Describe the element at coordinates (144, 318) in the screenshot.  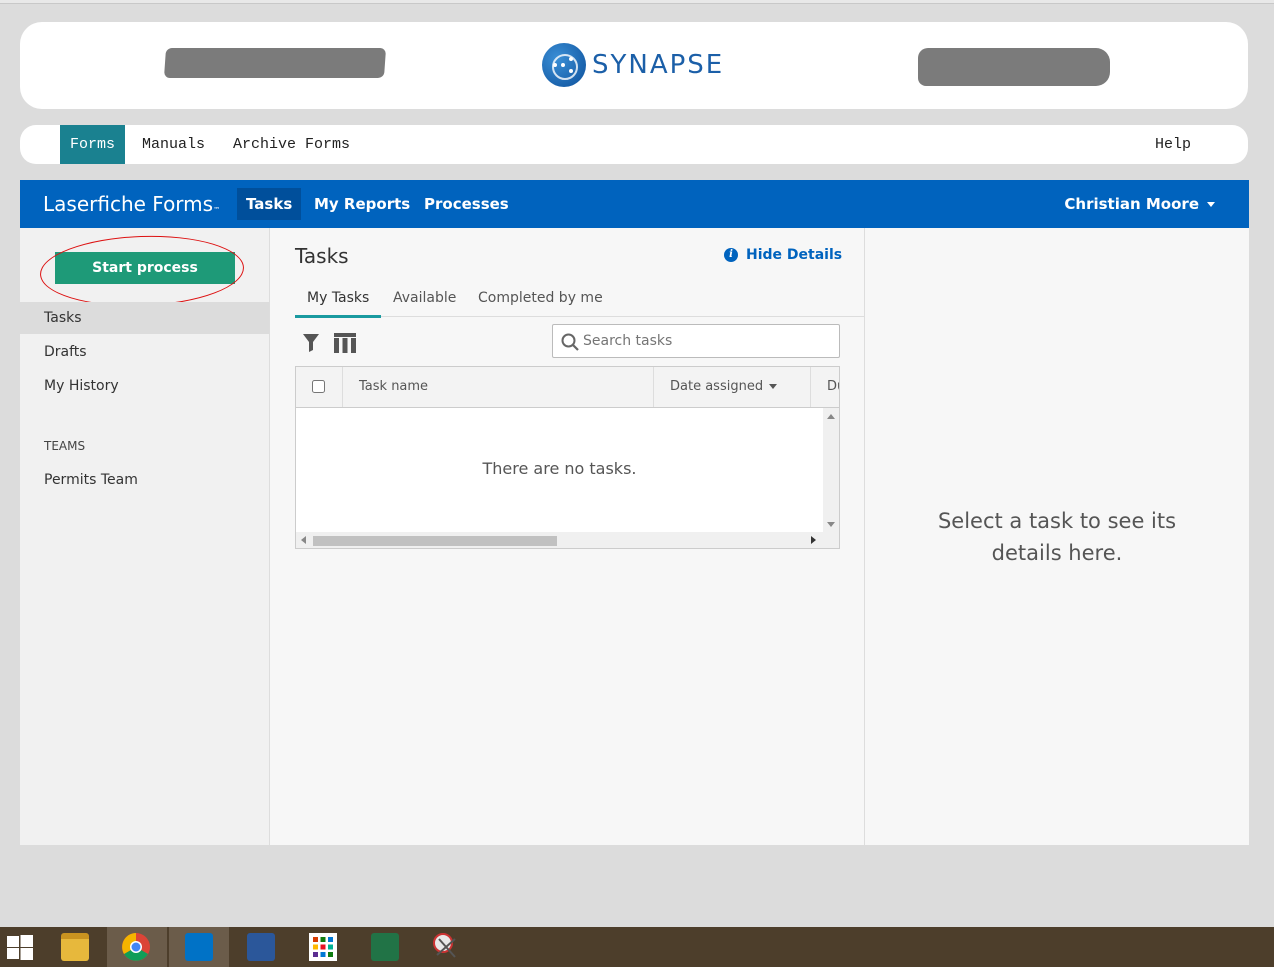
I see `sidebar-item-tasks: Tasks` at that location.